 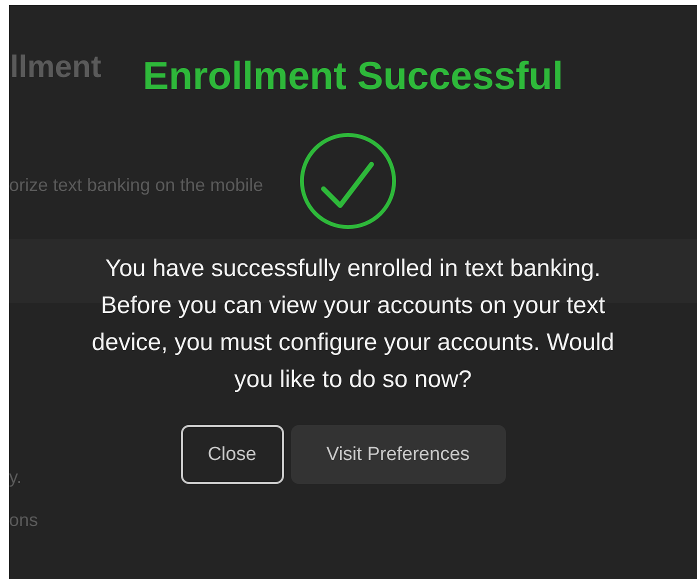 What do you see at coordinates (348, 181) in the screenshot?
I see `checkmark-circle-icon` at bounding box center [348, 181].